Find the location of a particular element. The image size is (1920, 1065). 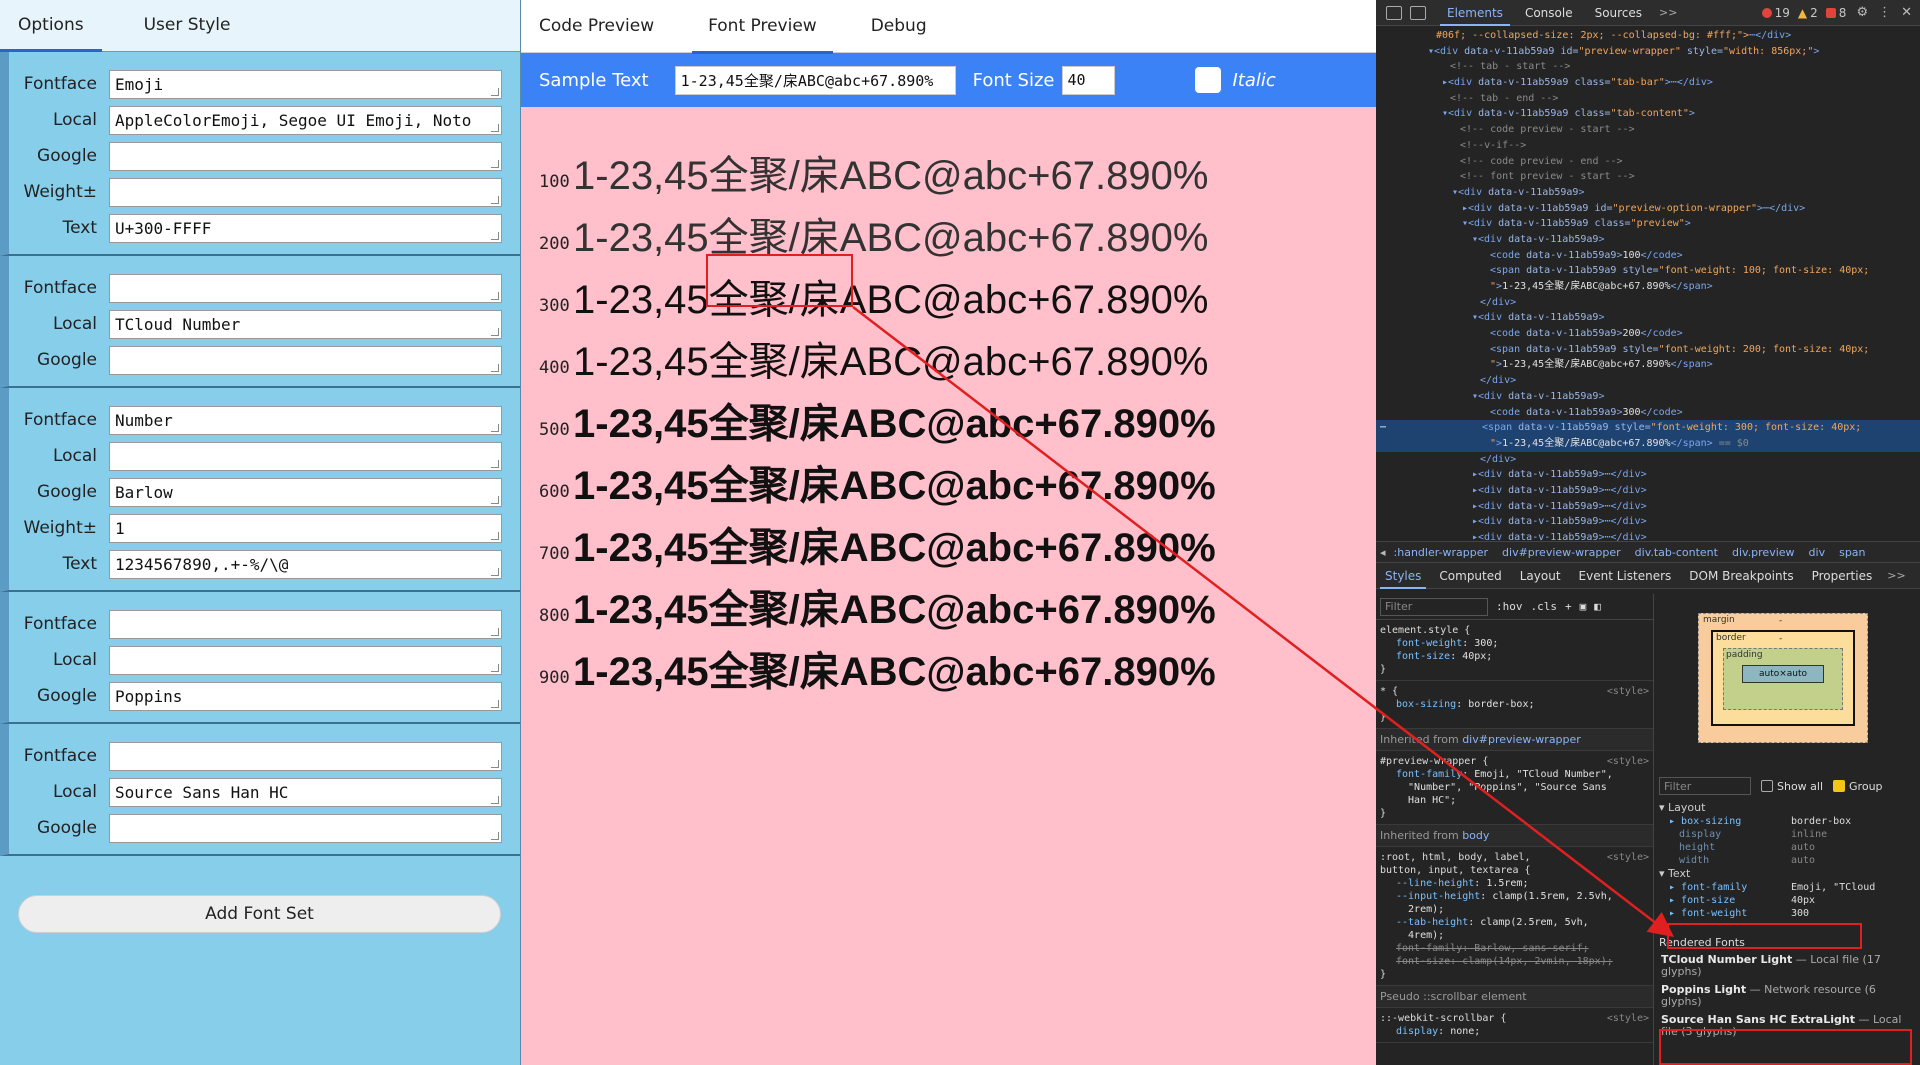

dom-line: <!--v-if--> is located at coordinates (1648, 146).